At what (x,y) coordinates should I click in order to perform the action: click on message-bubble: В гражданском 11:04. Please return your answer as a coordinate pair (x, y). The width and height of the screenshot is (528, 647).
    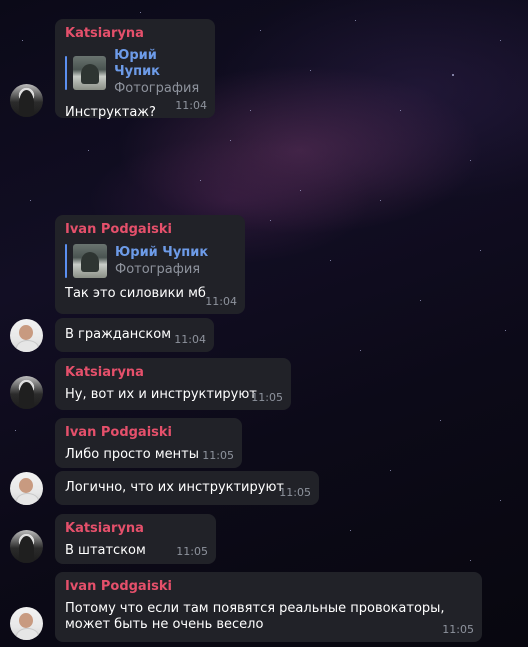
    Looking at the image, I should click on (134, 335).